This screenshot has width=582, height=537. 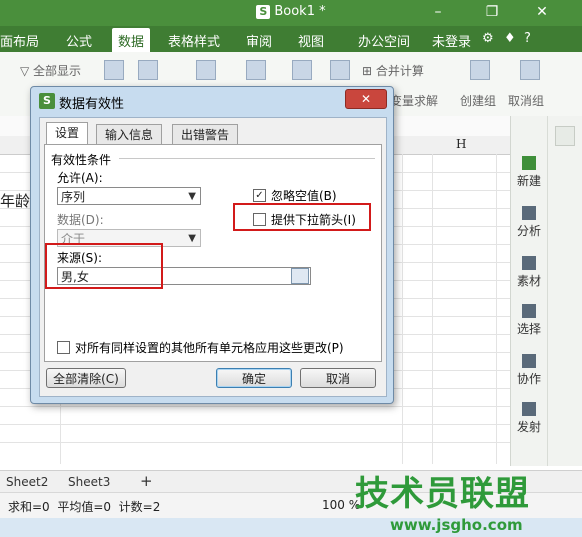 What do you see at coordinates (81, 160) in the screenshot?
I see `section-title: 有效性条件` at bounding box center [81, 160].